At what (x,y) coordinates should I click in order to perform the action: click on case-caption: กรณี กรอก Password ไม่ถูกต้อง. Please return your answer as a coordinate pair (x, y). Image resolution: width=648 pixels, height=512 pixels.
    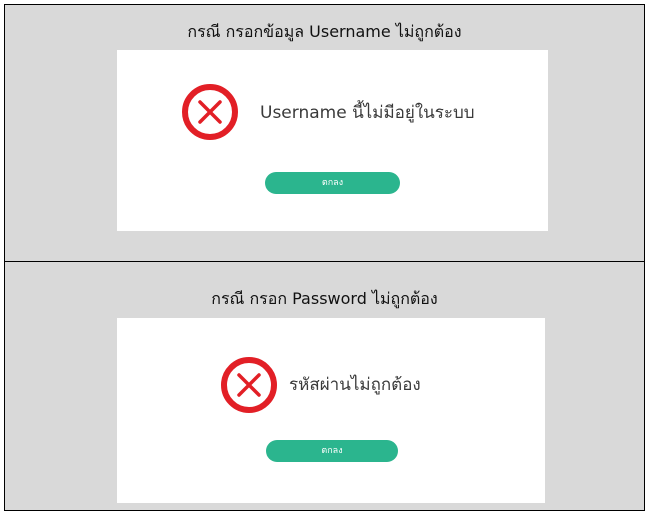
    Looking at the image, I should click on (324, 298).